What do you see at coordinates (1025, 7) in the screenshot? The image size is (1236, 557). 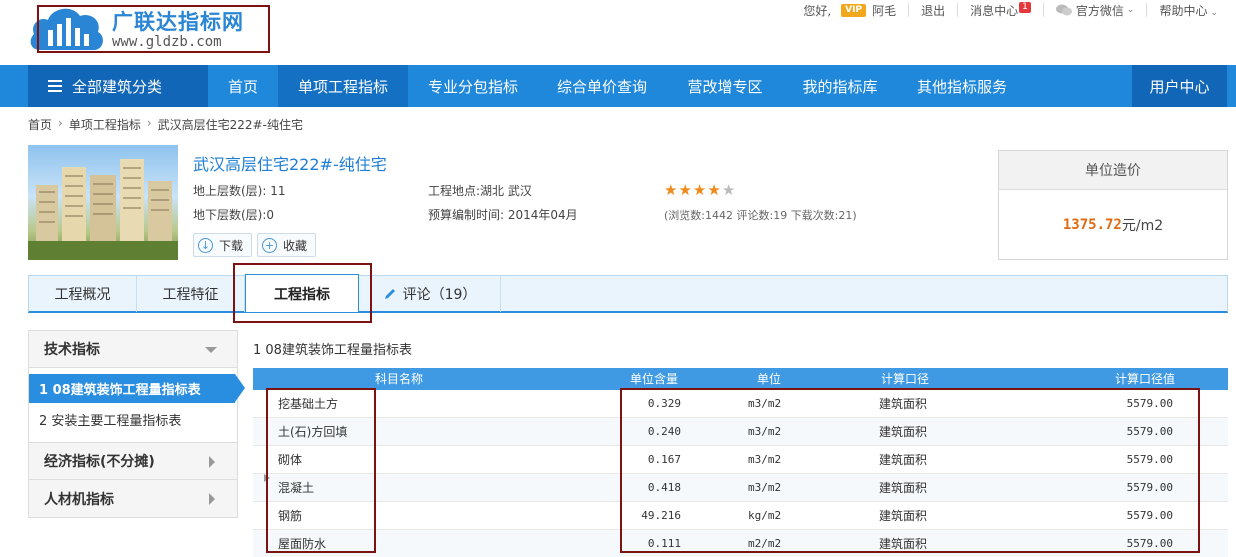 I see `message-count-badge: 1` at bounding box center [1025, 7].